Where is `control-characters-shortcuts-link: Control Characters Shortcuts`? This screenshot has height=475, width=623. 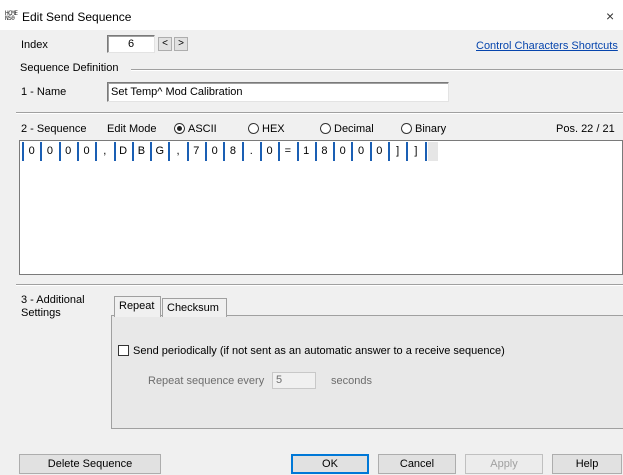
control-characters-shortcuts-link: Control Characters Shortcuts is located at coordinates (547, 46).